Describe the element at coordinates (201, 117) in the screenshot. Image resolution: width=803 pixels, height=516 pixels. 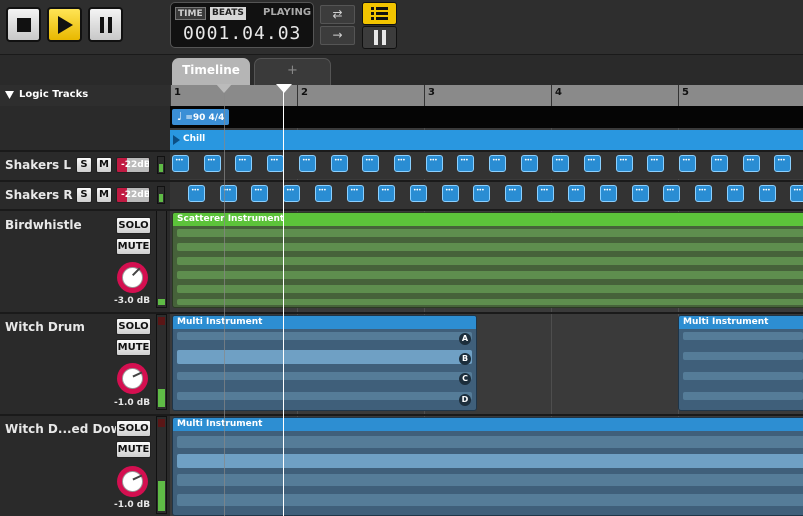
I see `tempo-marker: ♩ =90 4/4` at that location.